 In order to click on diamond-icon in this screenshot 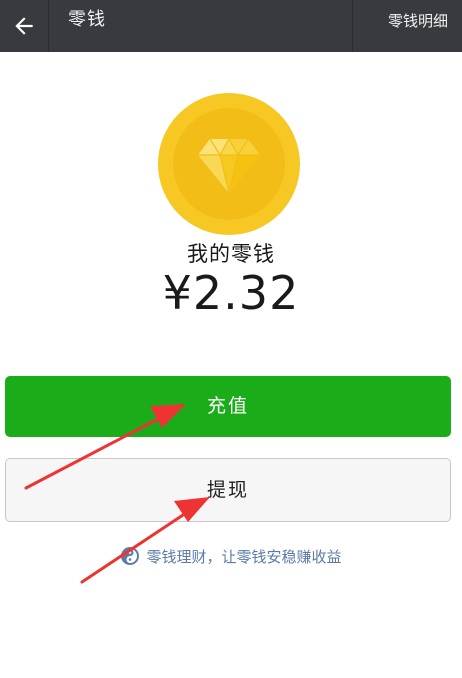, I will do `click(229, 165)`.